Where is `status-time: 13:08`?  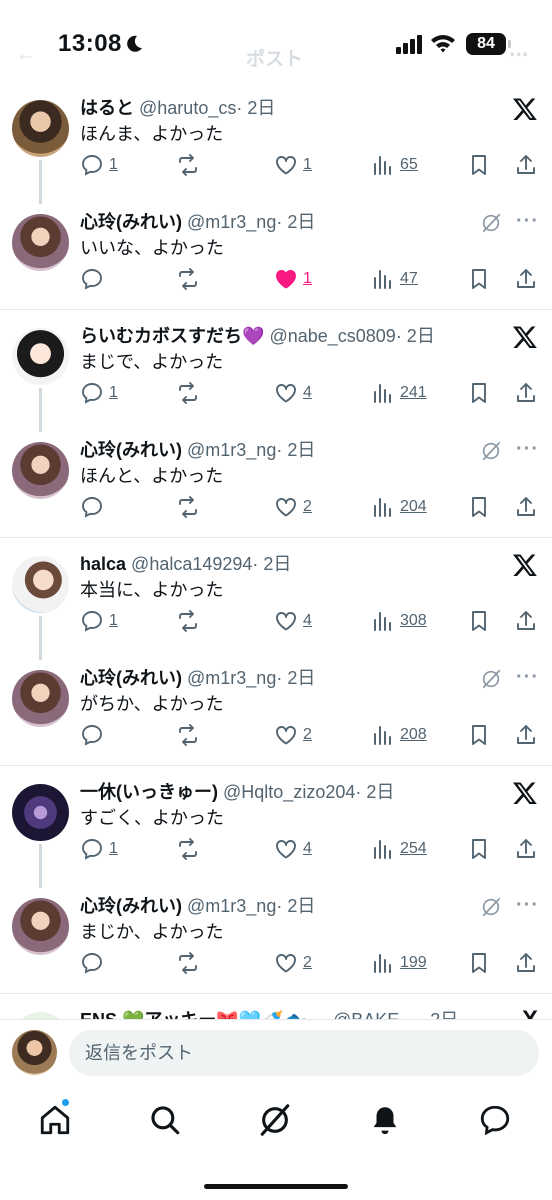 status-time: 13:08 is located at coordinates (90, 43).